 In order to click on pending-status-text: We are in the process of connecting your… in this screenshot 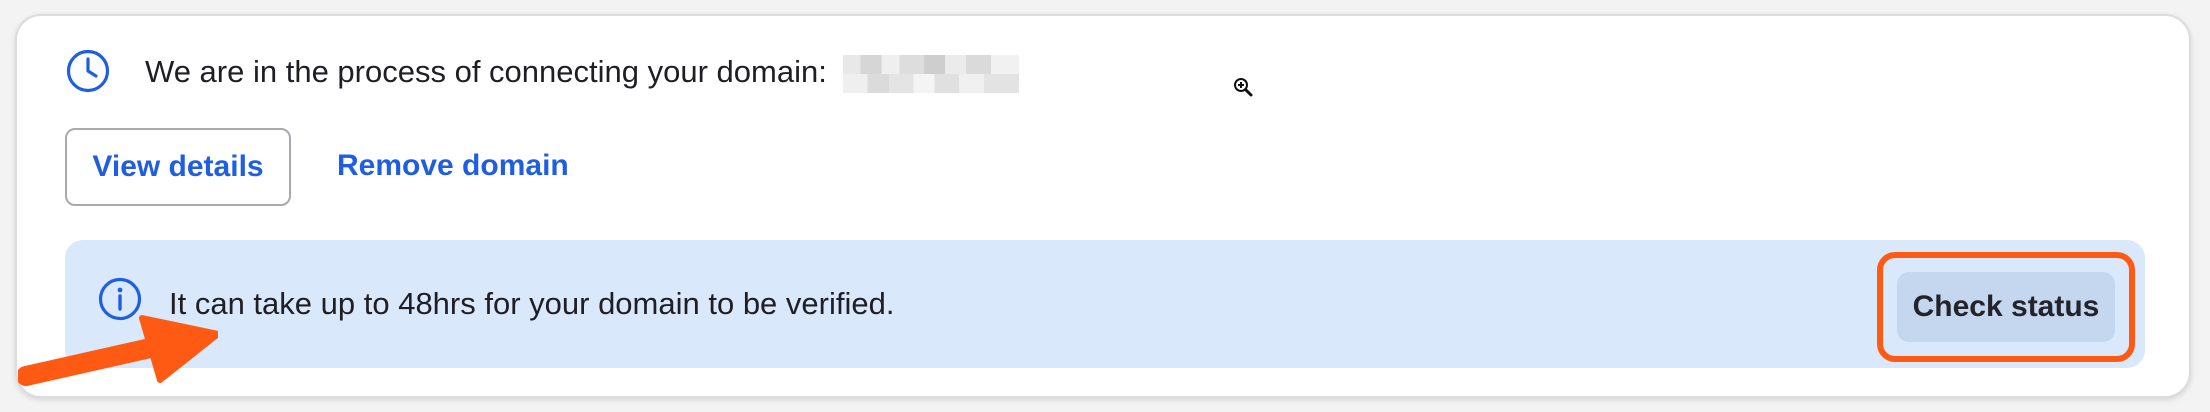, I will do `click(486, 71)`.